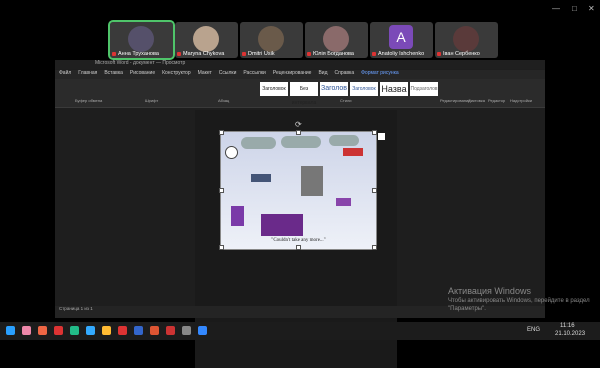 Image resolution: width=600 pixels, height=368 pixels. I want to click on edge-icon, so click(90, 330).